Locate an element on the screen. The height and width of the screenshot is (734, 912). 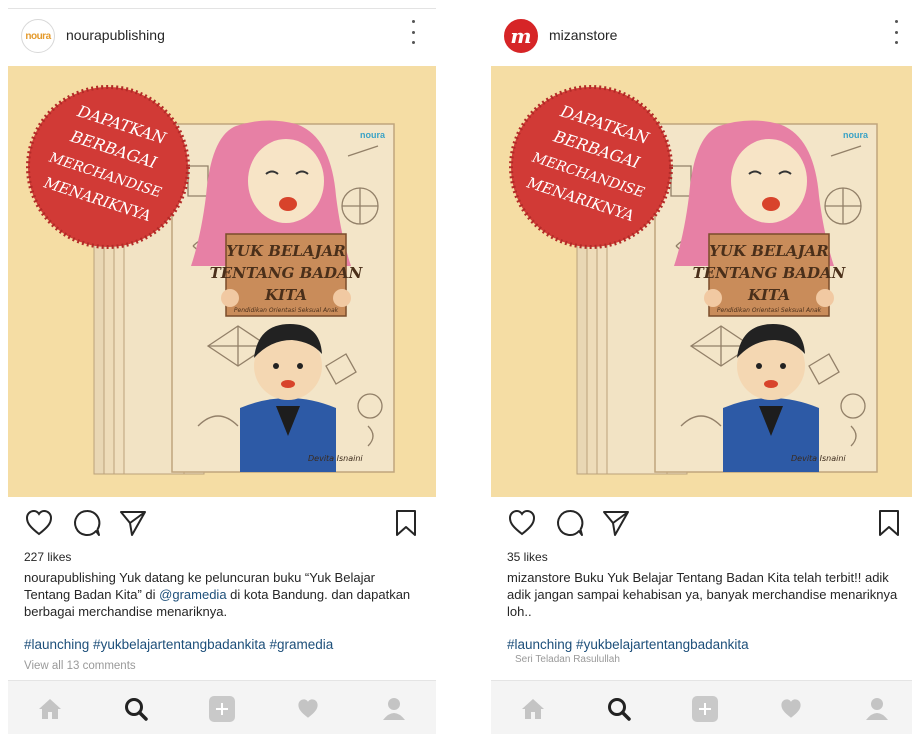
hashtags: #launching #yukbelajartentangbadankita is located at coordinates (628, 644).